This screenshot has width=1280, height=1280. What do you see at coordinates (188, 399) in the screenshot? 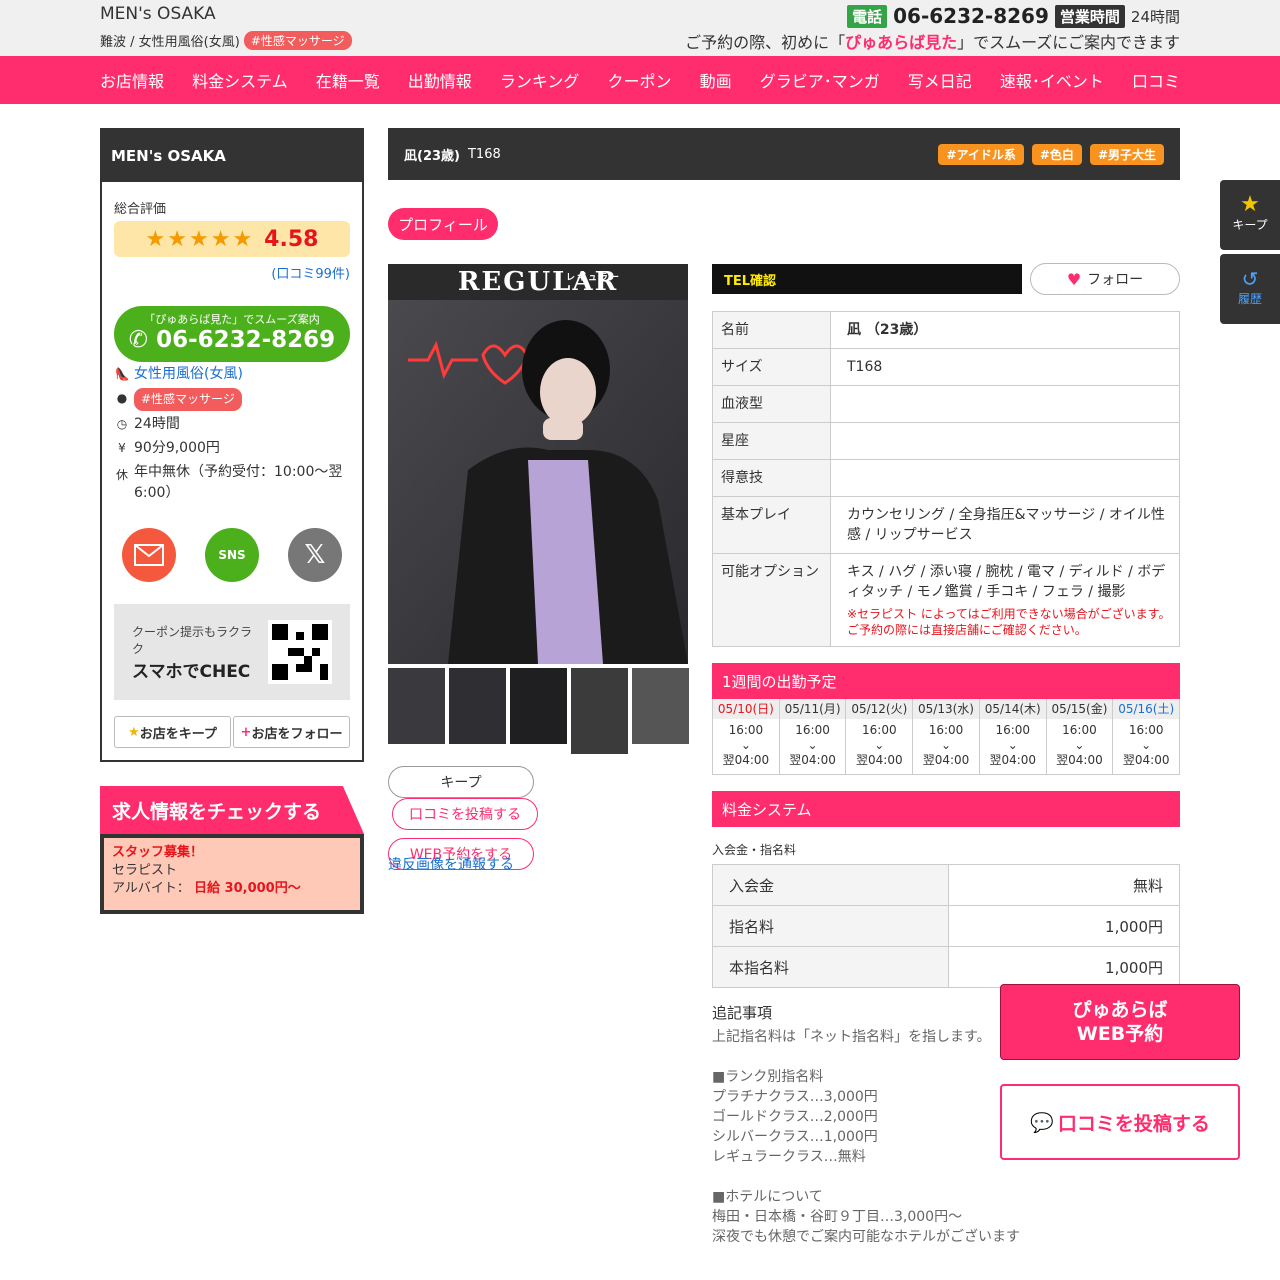
I see `sidebar-genre-tag: #性感マッサージ` at bounding box center [188, 399].